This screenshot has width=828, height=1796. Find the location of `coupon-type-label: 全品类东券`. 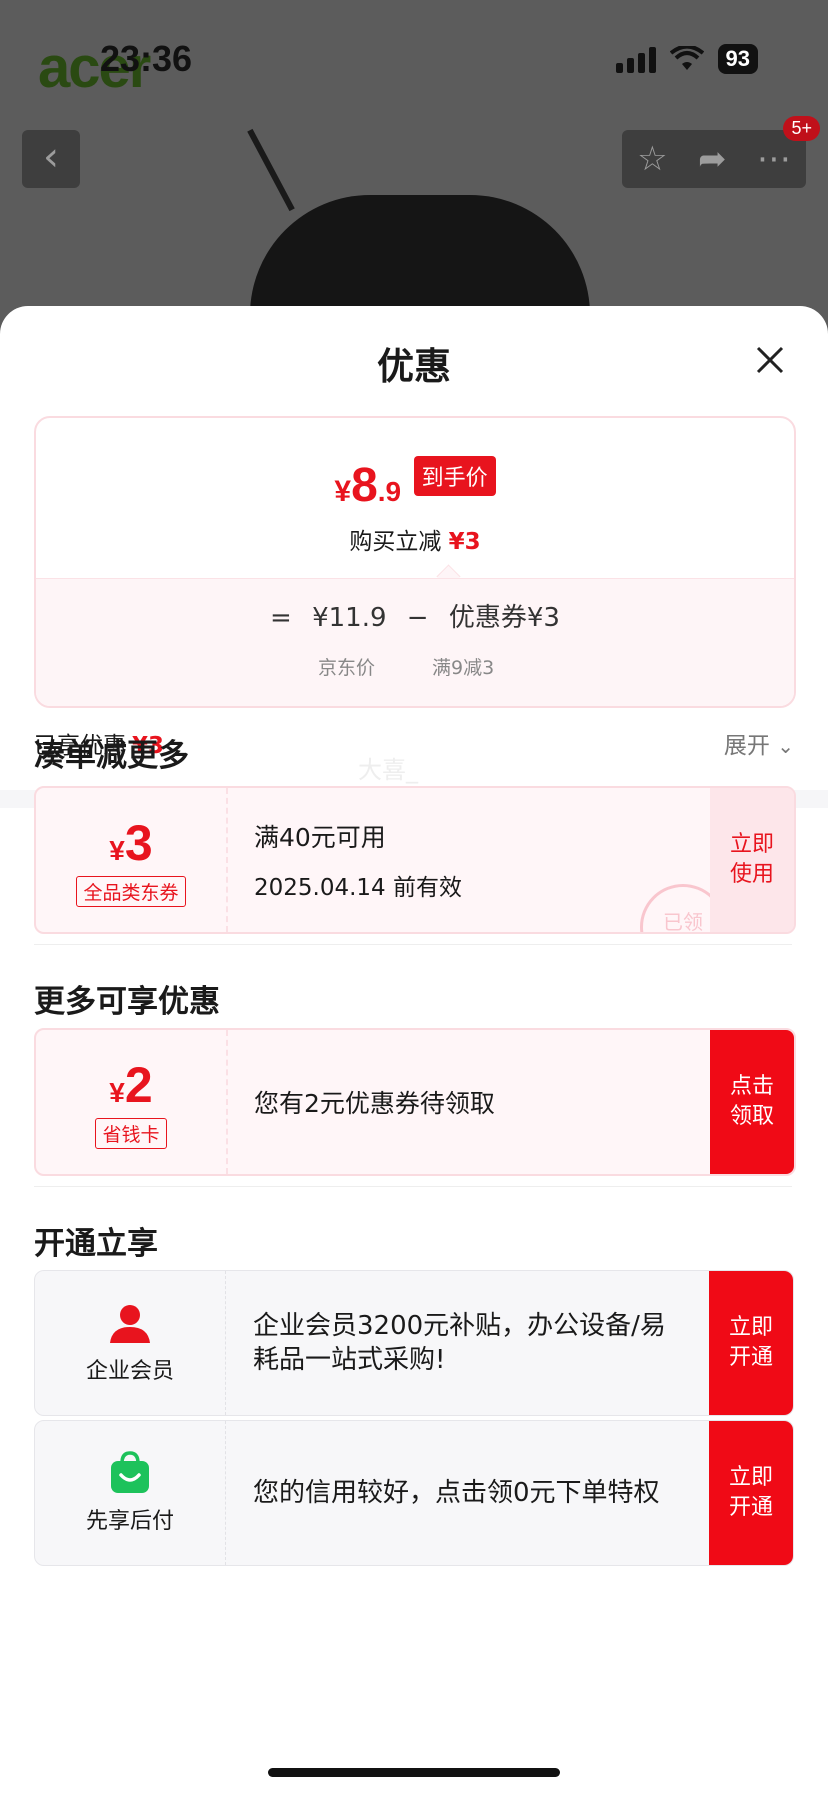

coupon-type-label: 全品类东券 is located at coordinates (131, 891).